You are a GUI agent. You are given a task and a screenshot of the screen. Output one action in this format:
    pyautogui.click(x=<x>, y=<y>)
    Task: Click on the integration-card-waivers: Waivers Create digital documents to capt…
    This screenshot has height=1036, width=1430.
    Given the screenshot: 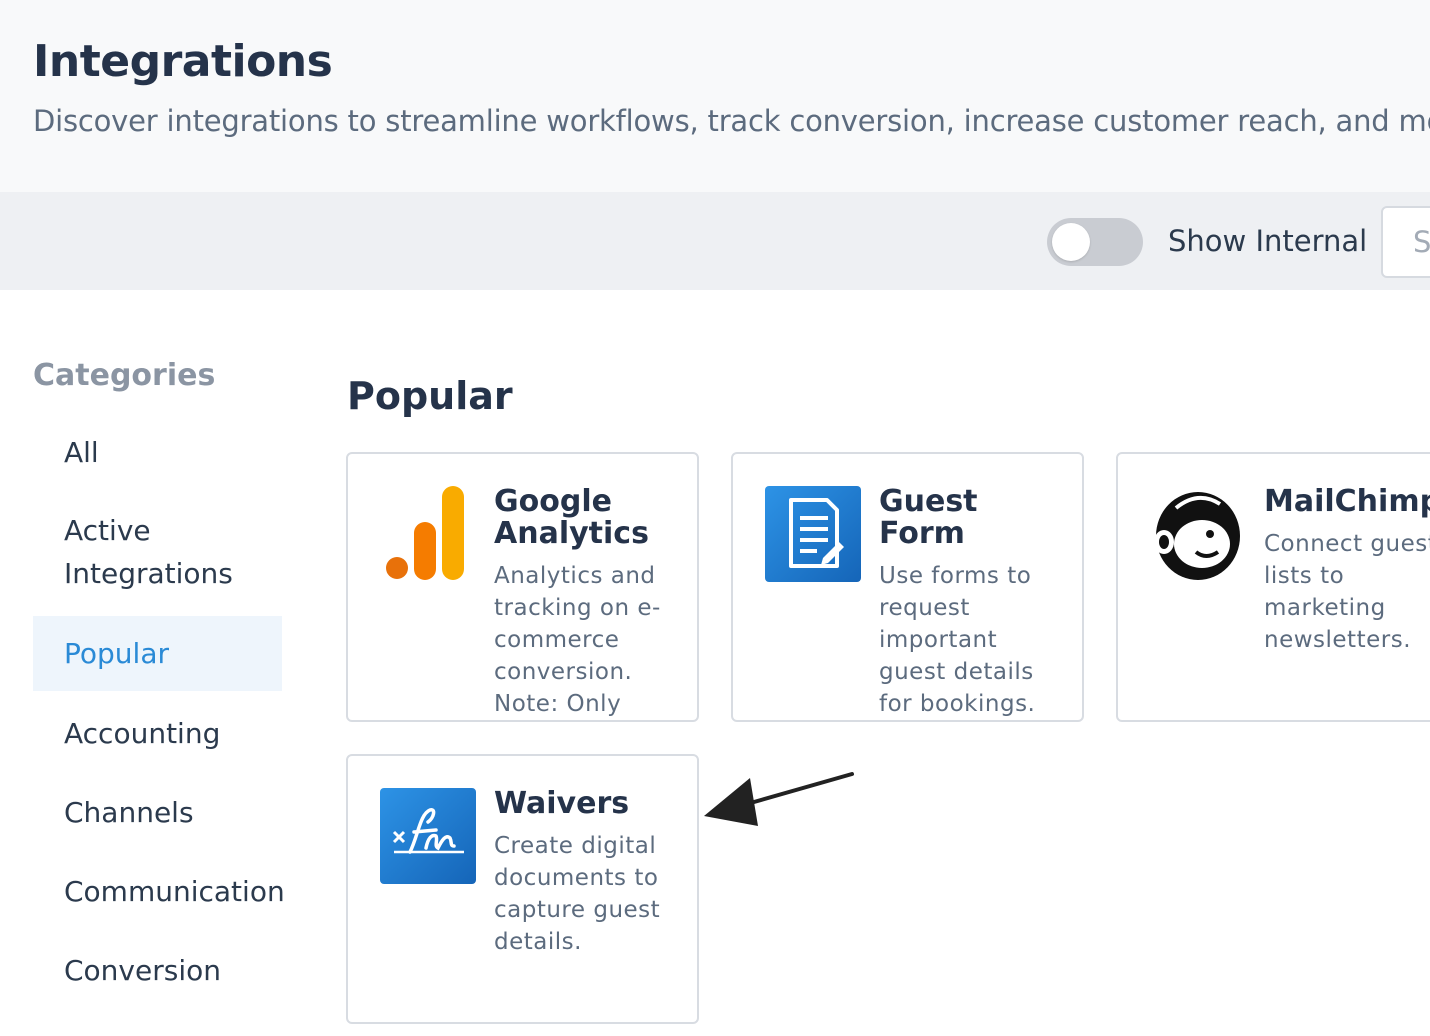 What is the action you would take?
    pyautogui.click(x=522, y=889)
    